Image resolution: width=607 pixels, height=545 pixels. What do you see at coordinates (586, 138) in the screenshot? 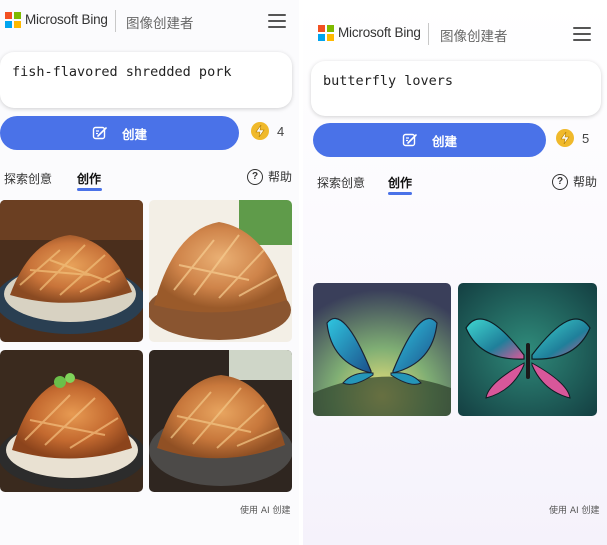
I see `boost-count: 5` at bounding box center [586, 138].